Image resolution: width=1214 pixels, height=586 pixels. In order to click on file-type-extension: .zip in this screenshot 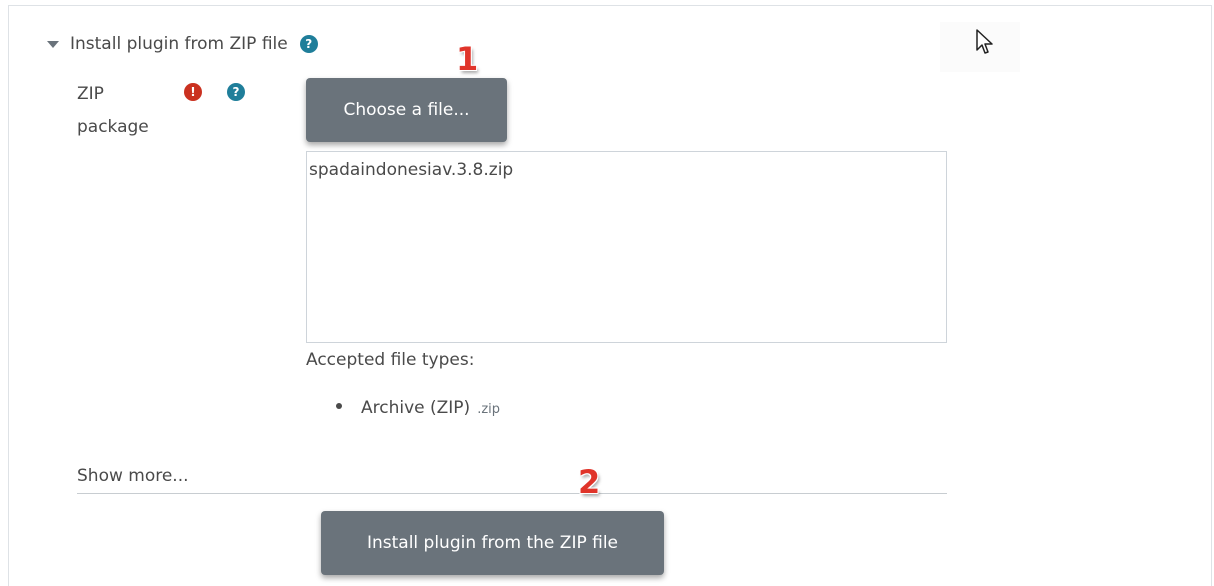, I will do `click(489, 409)`.